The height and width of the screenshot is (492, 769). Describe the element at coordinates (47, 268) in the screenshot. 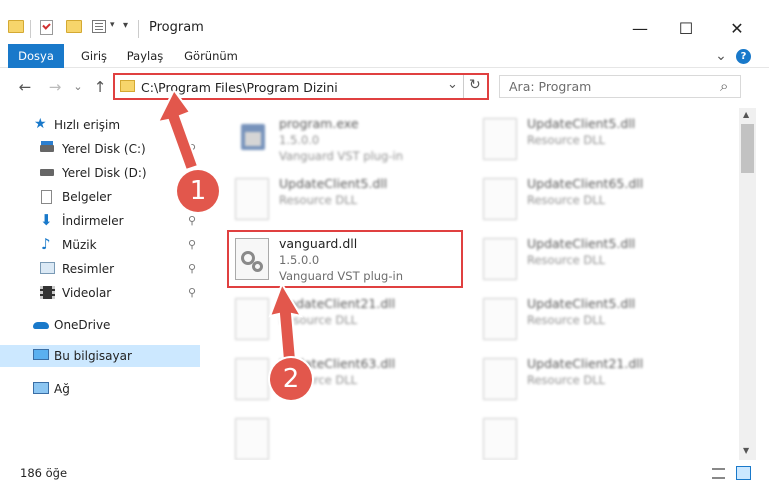

I see `pictures-icon` at that location.